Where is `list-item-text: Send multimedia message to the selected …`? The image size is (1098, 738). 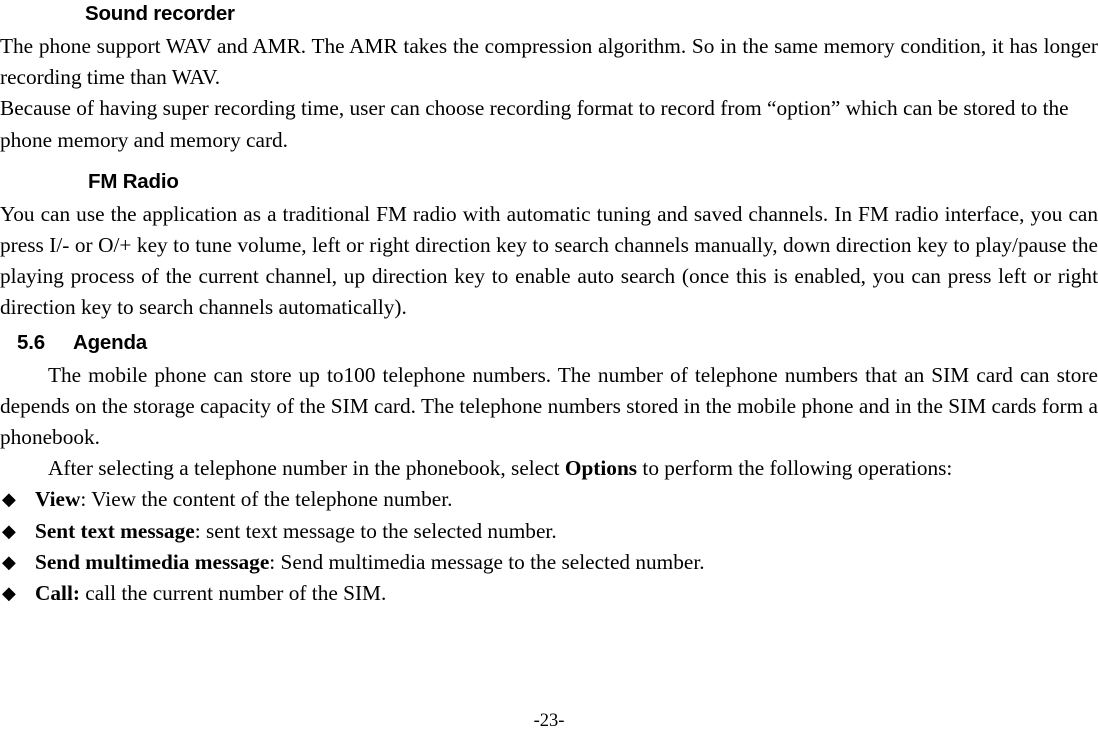 list-item-text: Send multimedia message to the selected … is located at coordinates (492, 561).